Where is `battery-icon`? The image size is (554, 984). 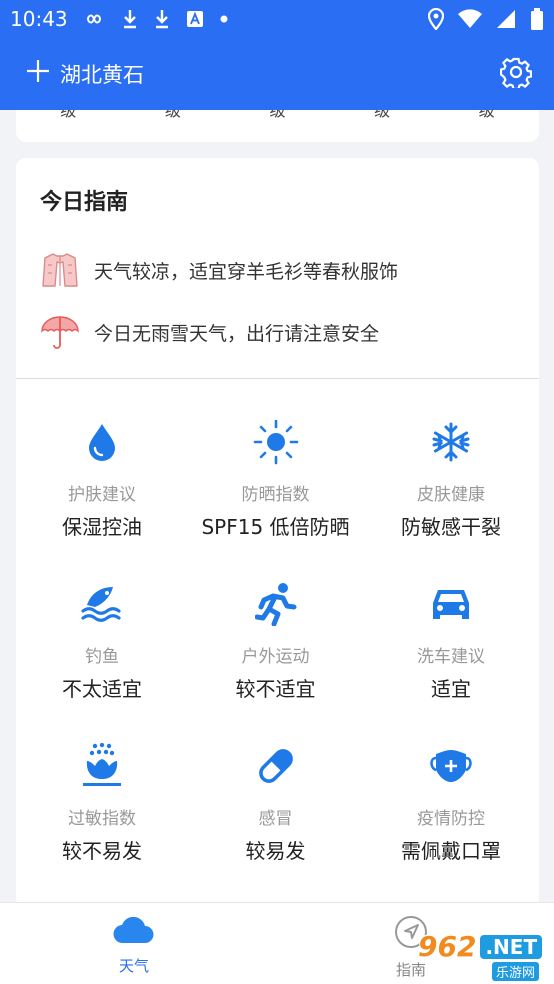 battery-icon is located at coordinates (537, 19).